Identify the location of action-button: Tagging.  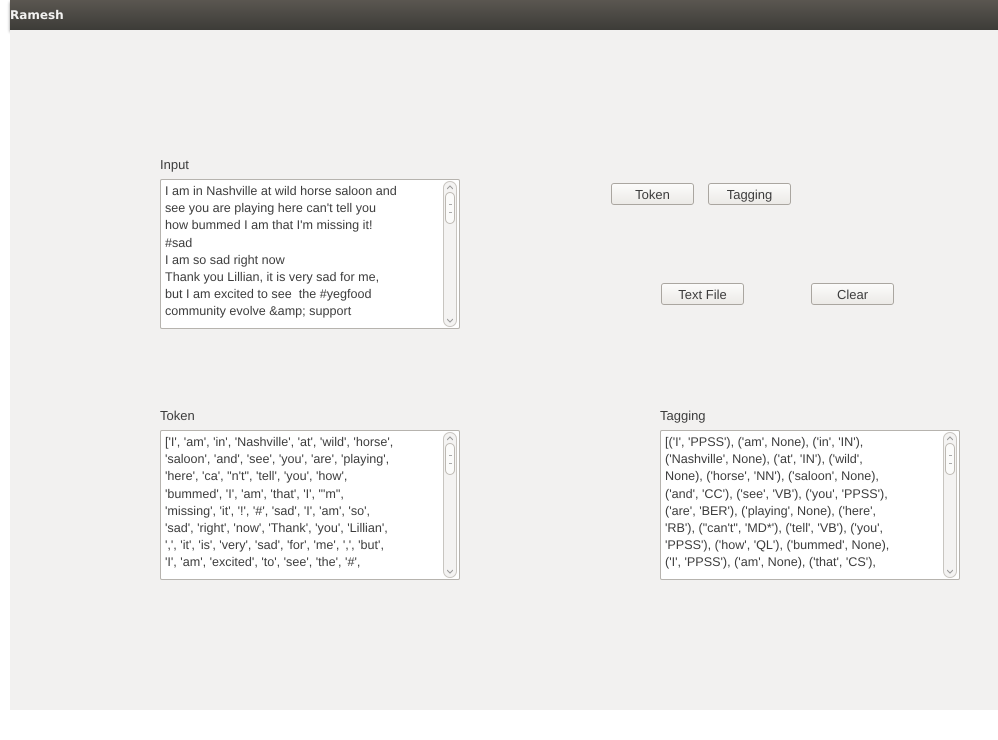
(749, 194).